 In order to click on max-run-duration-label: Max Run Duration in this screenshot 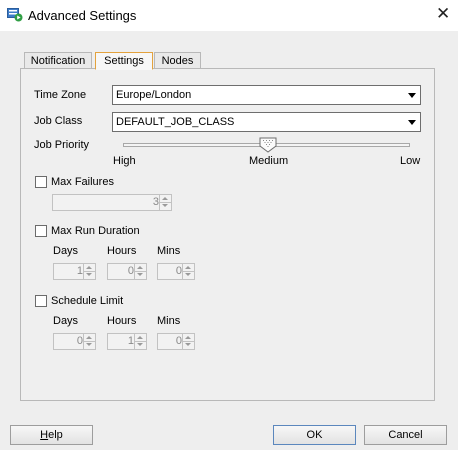, I will do `click(95, 231)`.